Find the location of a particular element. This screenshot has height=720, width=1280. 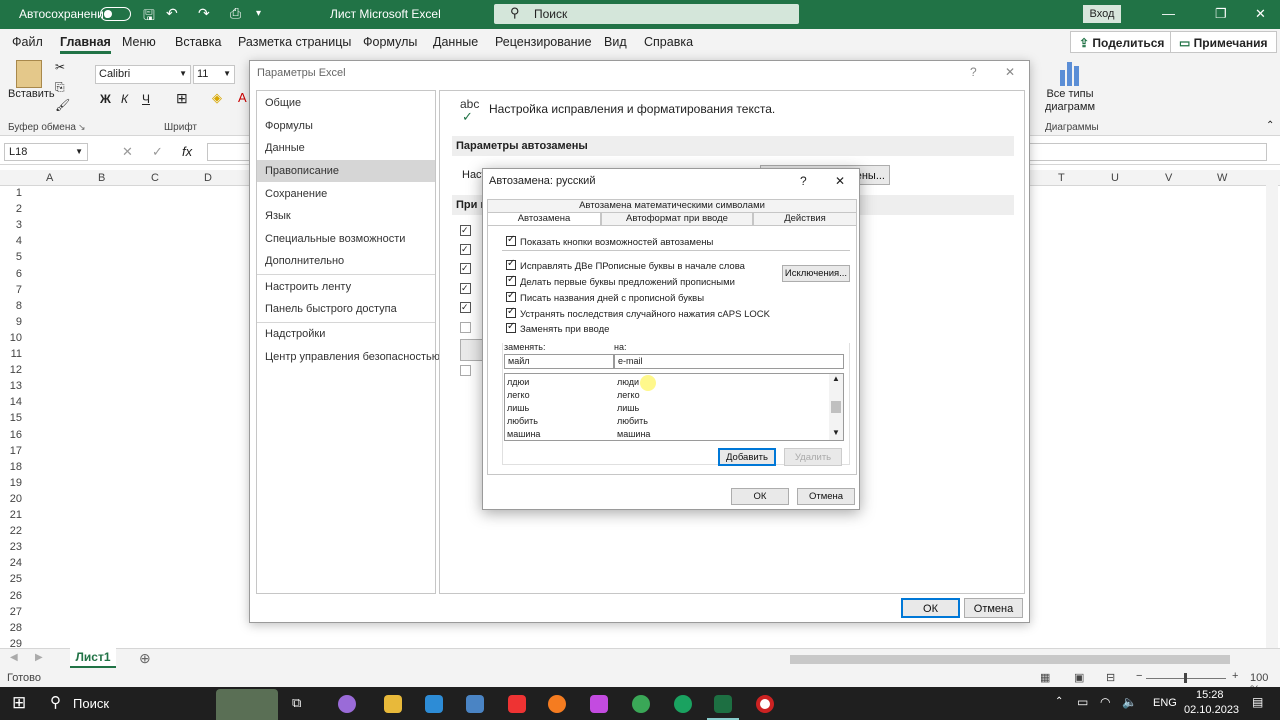

all-charts-icon is located at coordinates (1070, 73).